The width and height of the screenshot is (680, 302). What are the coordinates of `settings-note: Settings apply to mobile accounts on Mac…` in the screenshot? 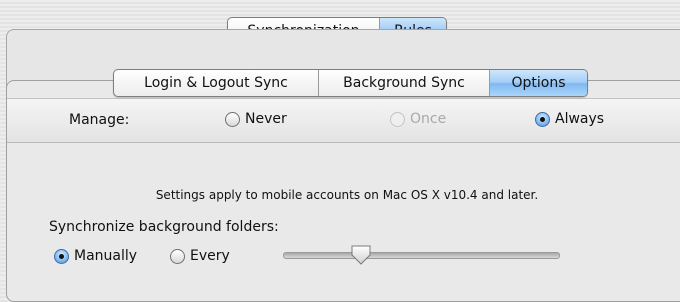 It's located at (347, 195).